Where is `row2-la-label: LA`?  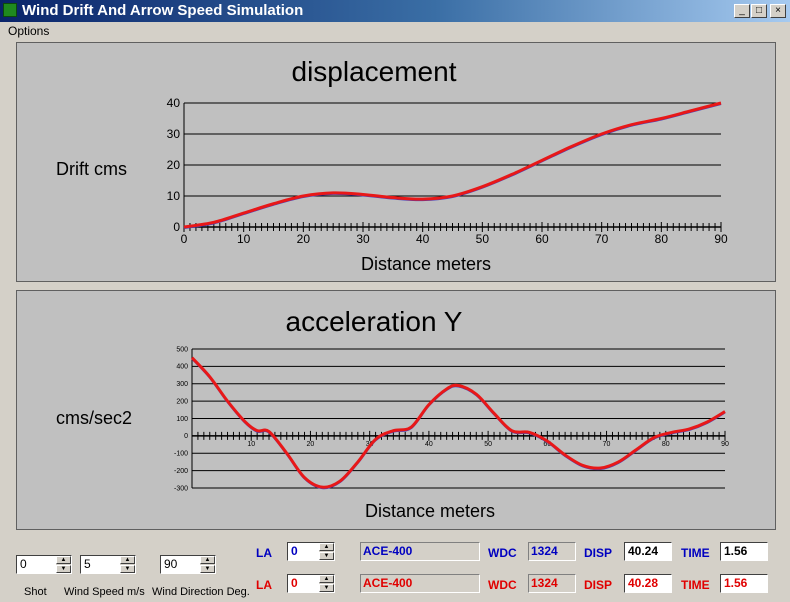 row2-la-label: LA is located at coordinates (264, 585).